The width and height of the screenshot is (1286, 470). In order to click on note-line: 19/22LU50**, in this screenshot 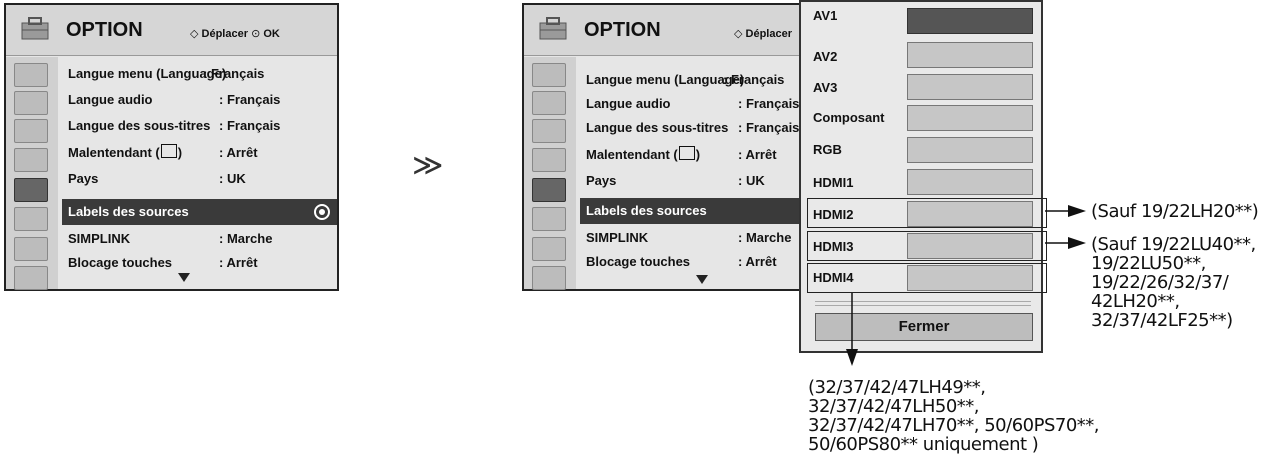, I will do `click(1148, 263)`.